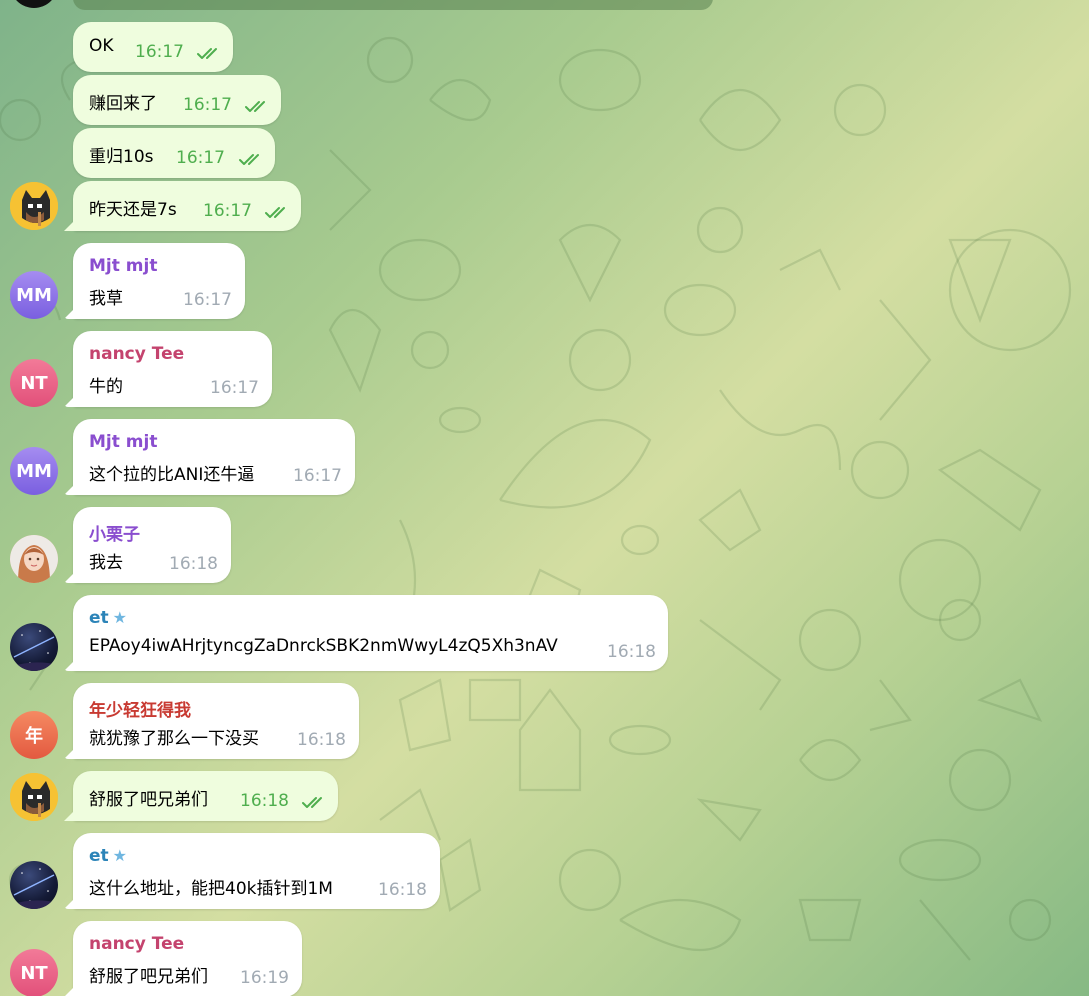  What do you see at coordinates (187, 958) in the screenshot?
I see `incoming-message: nancy Tee 舒服了吧兄弟们 16:19` at bounding box center [187, 958].